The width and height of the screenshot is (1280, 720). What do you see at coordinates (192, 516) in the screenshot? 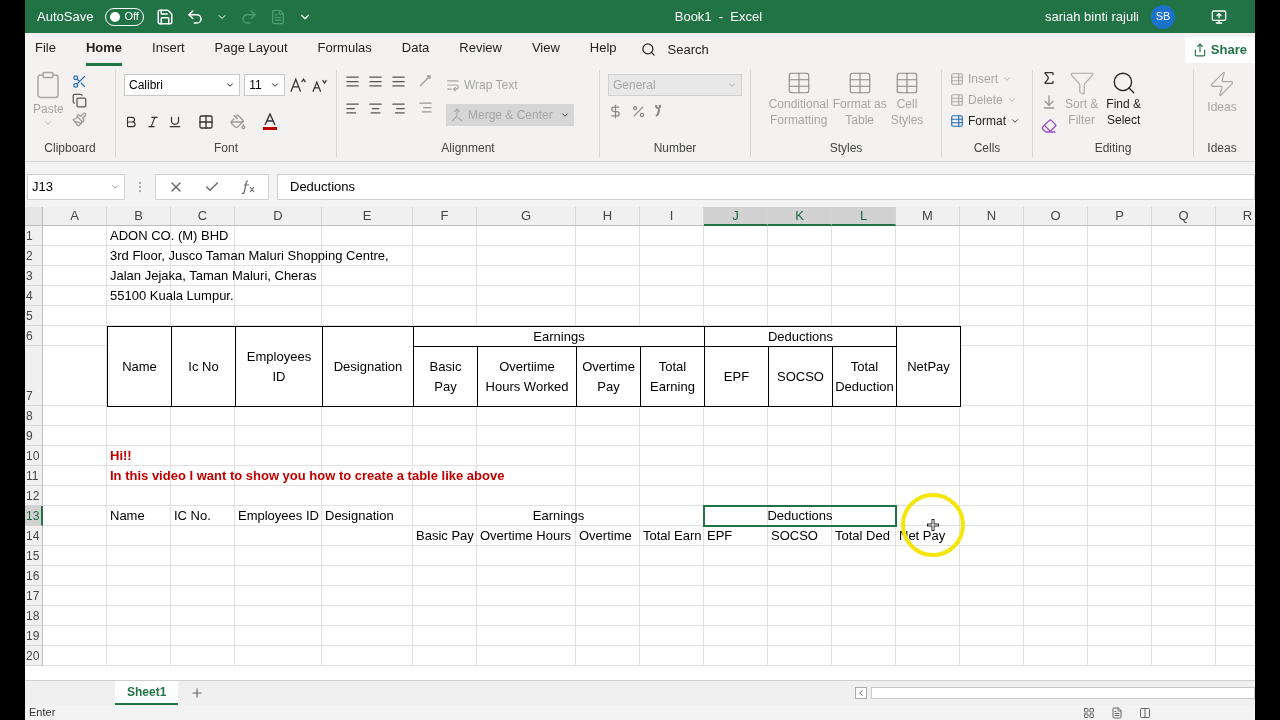
I see `table-cell-text: IC No.` at bounding box center [192, 516].